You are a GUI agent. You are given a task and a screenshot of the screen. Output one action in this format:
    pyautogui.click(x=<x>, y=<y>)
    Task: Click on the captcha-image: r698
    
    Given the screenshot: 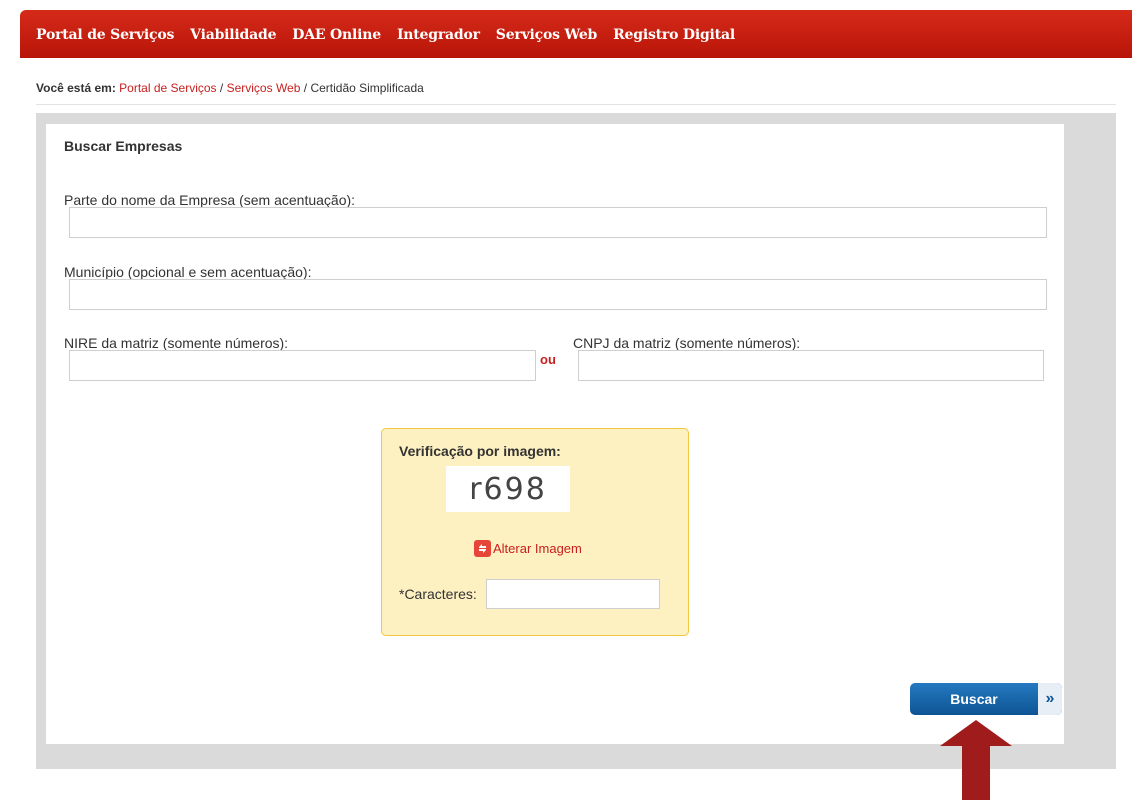 What is the action you would take?
    pyautogui.click(x=508, y=489)
    